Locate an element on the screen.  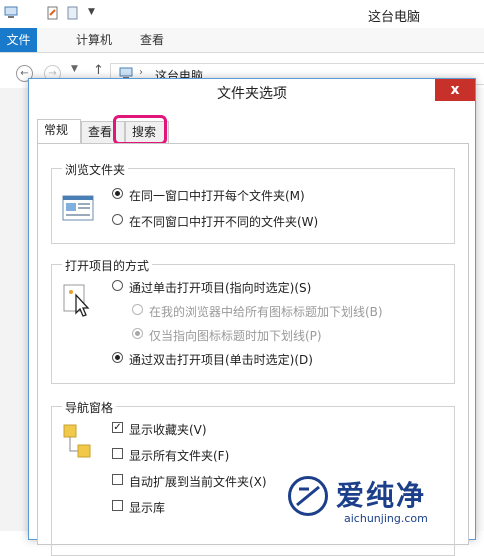
up-arrow-icon: ↑ is located at coordinates (98, 70).